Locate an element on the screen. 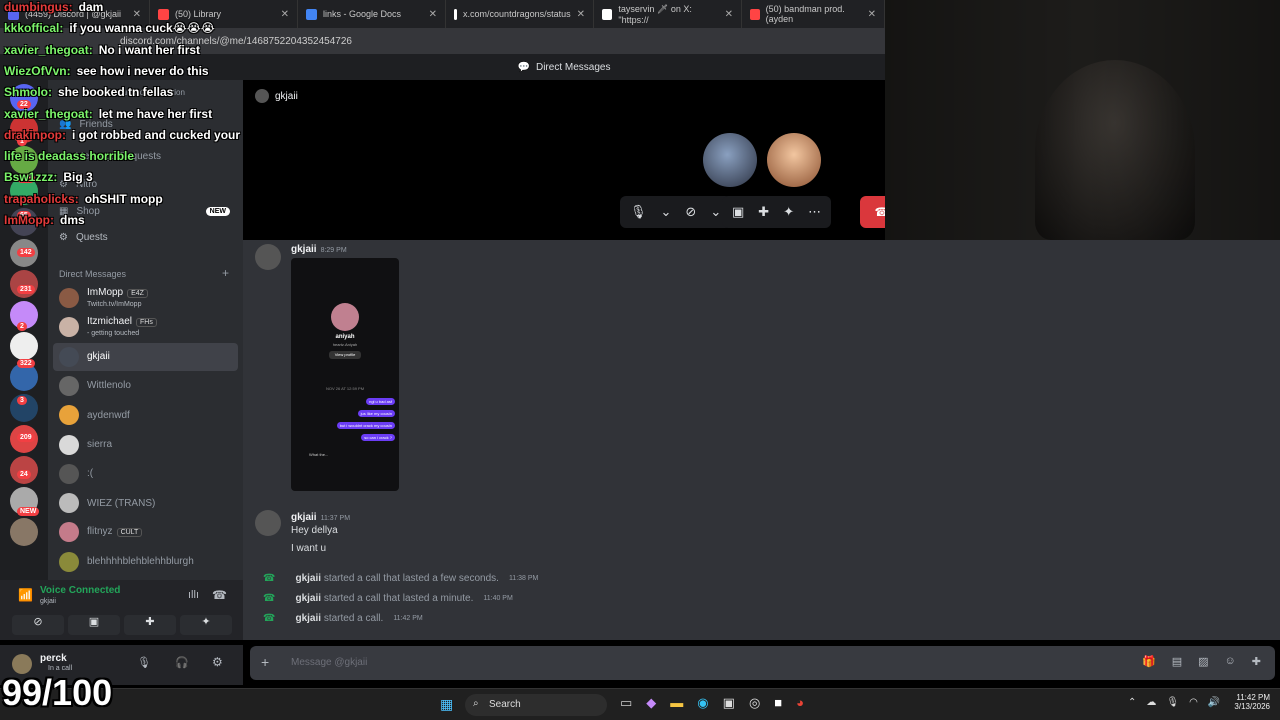 This screenshot has height=720, width=1280. dm-label: sierra is located at coordinates (99, 444).